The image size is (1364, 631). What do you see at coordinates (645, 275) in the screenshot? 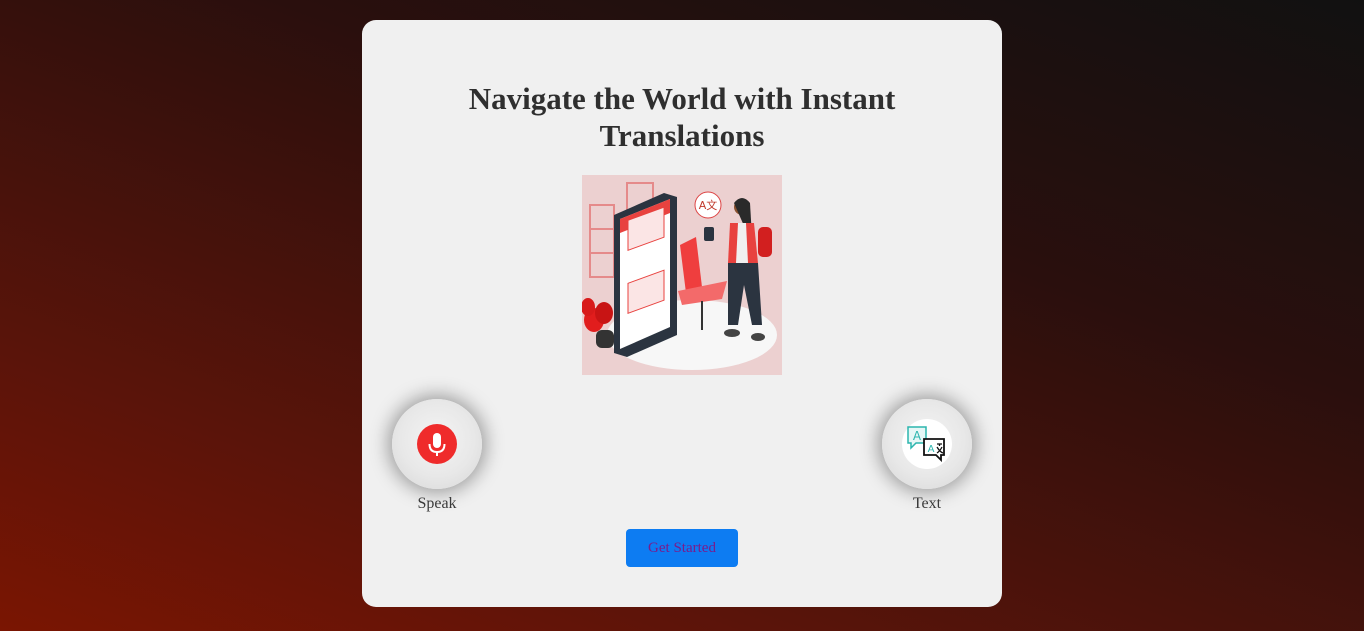
I see `phone-graphic` at bounding box center [645, 275].